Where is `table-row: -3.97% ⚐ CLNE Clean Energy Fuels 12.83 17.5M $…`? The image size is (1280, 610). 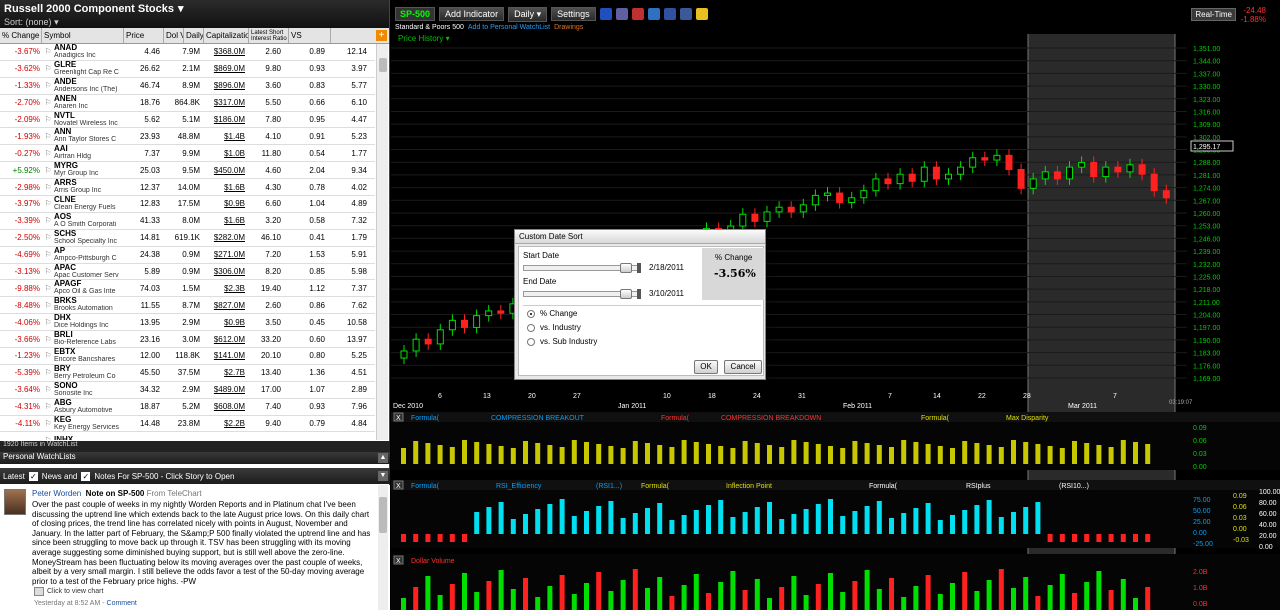 table-row: -3.97% ⚐ CLNE Clean Energy Fuels 12.83 17.5M $… is located at coordinates (187, 204).